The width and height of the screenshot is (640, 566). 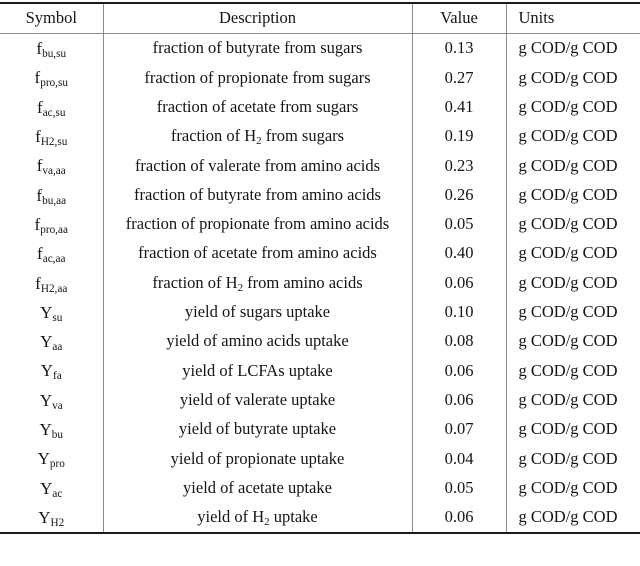 What do you see at coordinates (303, 136) in the screenshot?
I see `description-text-suffix: from sugars` at bounding box center [303, 136].